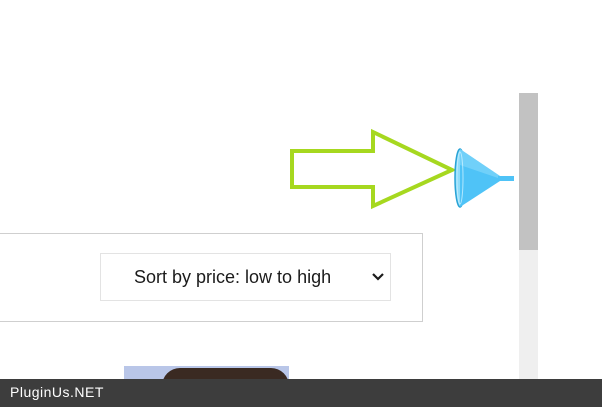  What do you see at coordinates (373, 169) in the screenshot?
I see `pointer-arrow-icon` at bounding box center [373, 169].